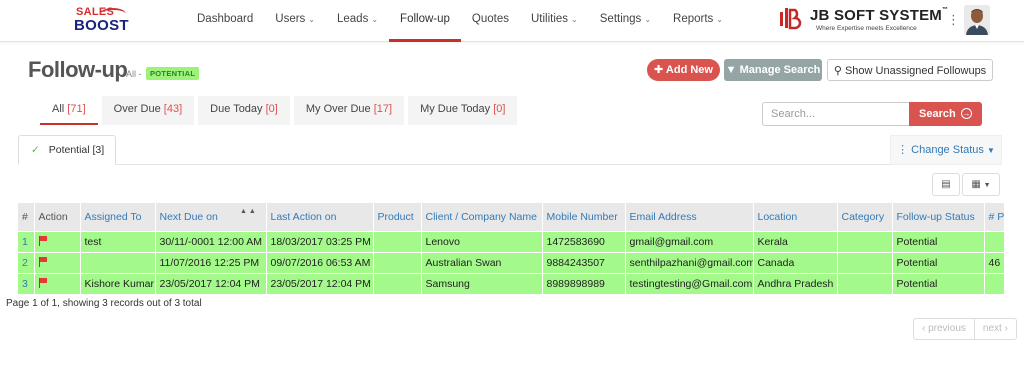  I want to click on user-avatar, so click(977, 20).